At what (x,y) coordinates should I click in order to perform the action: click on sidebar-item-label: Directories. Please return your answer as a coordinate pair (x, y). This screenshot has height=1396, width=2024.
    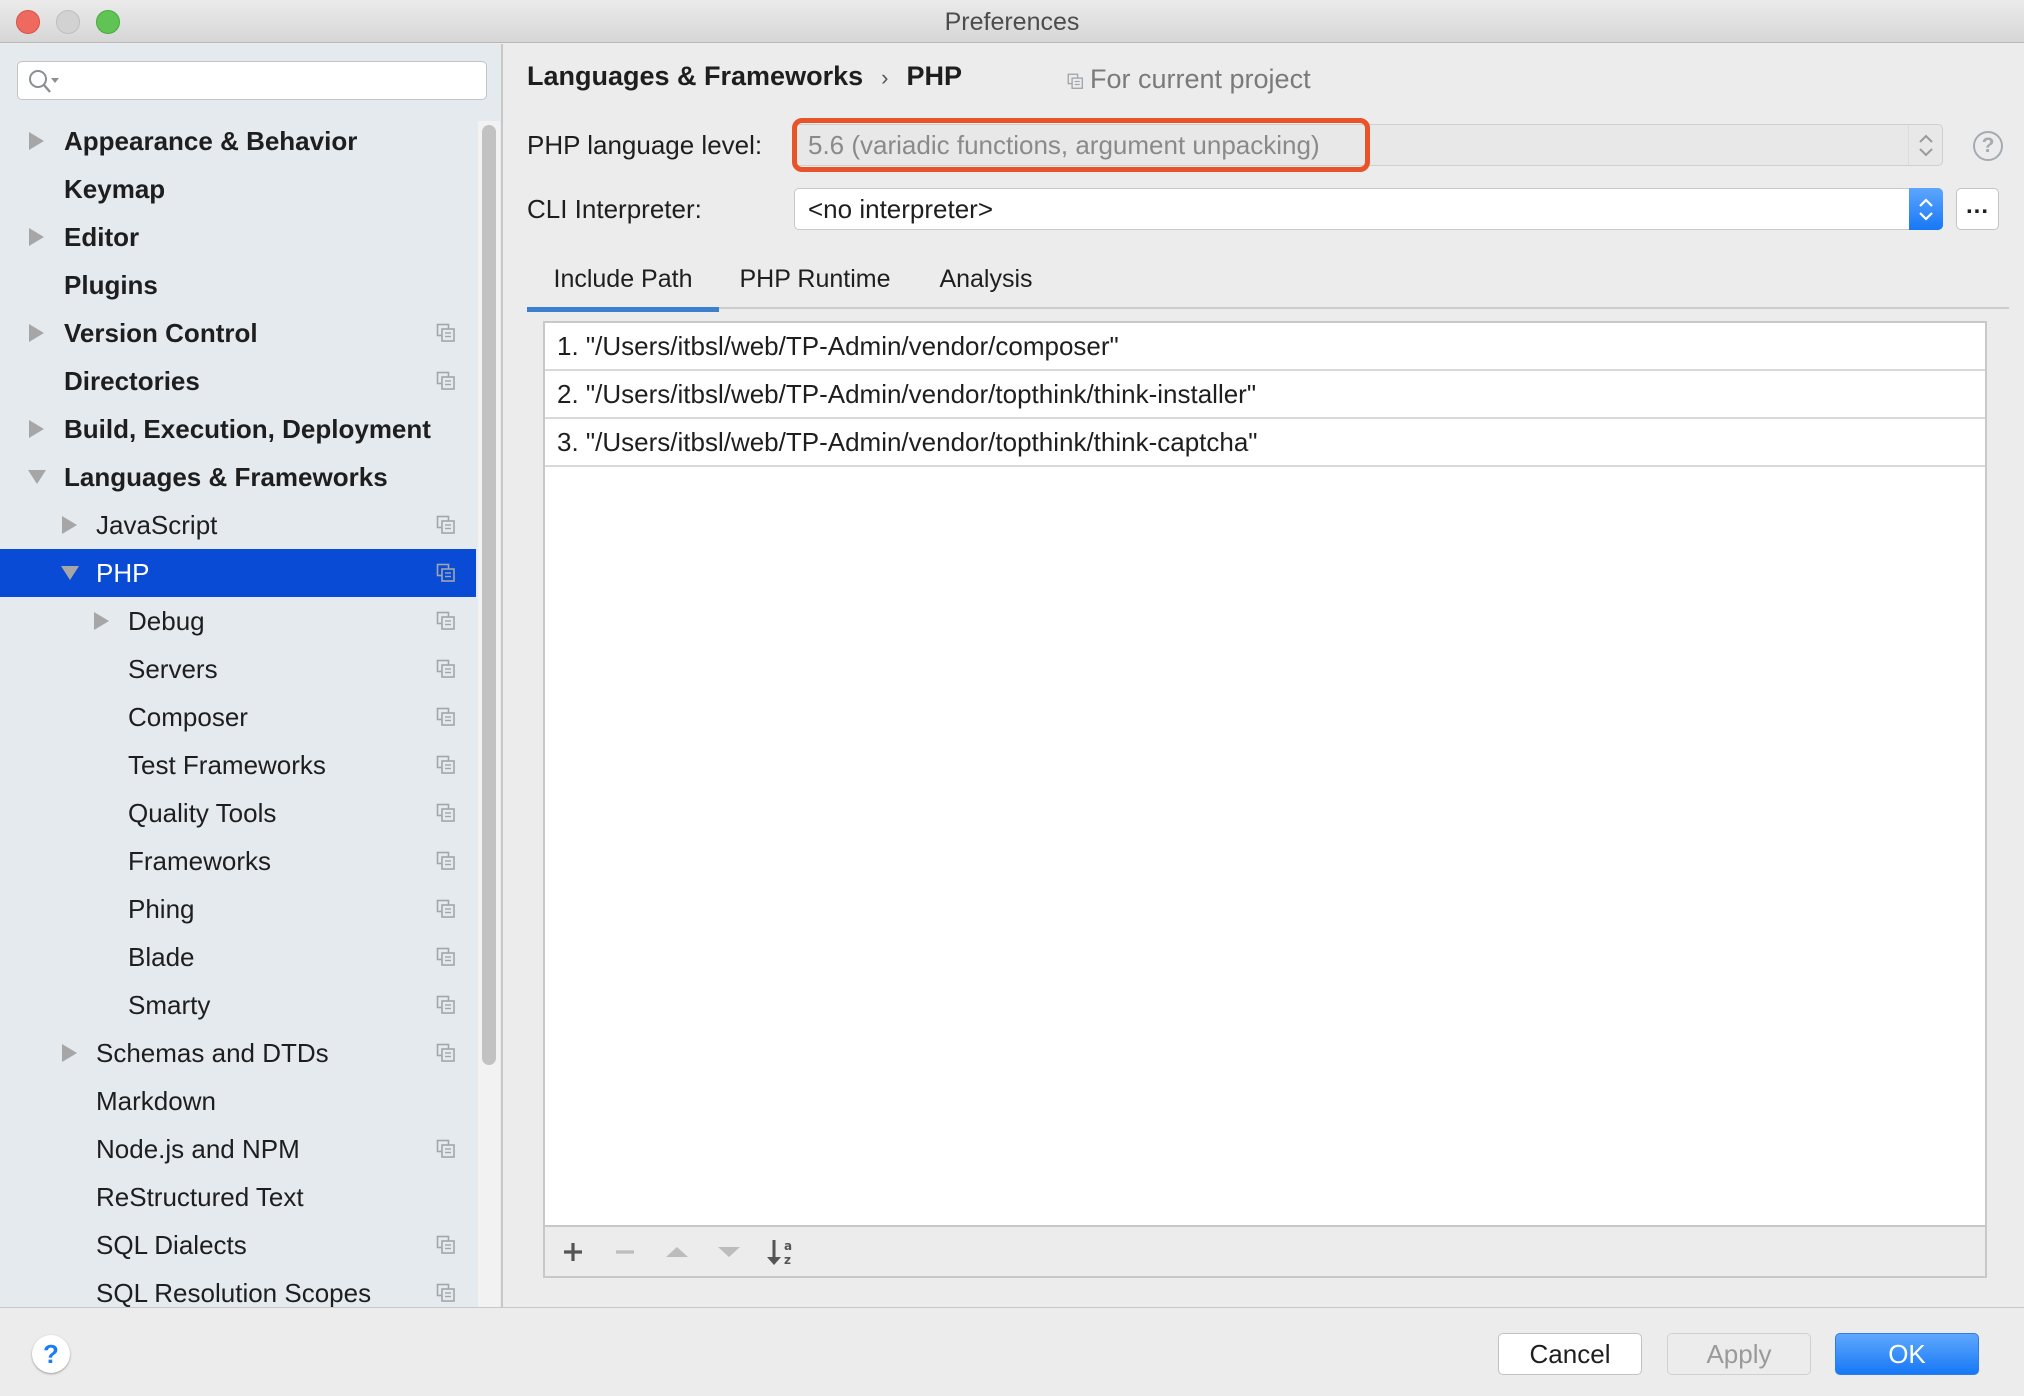
    Looking at the image, I should click on (132, 381).